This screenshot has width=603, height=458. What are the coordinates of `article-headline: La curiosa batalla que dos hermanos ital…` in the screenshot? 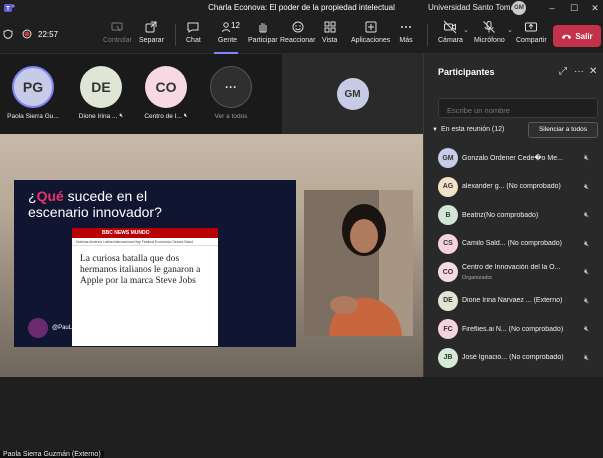 It's located at (140, 270).